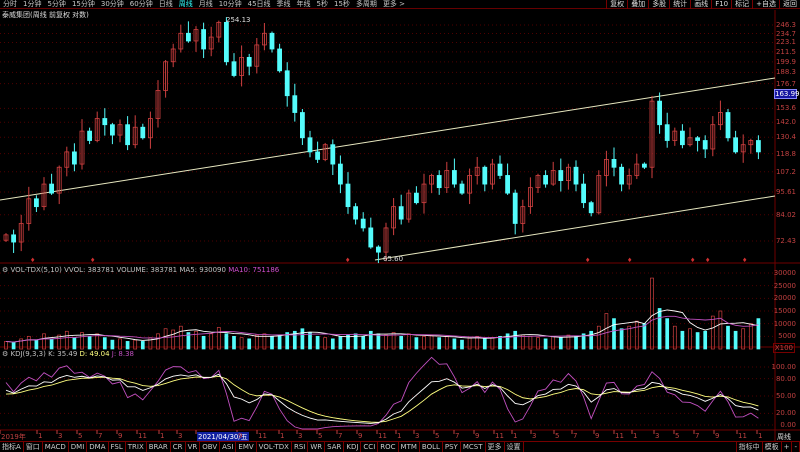  What do you see at coordinates (785, 137) in the screenshot?
I see `price-tick: 130.4` at bounding box center [785, 137].